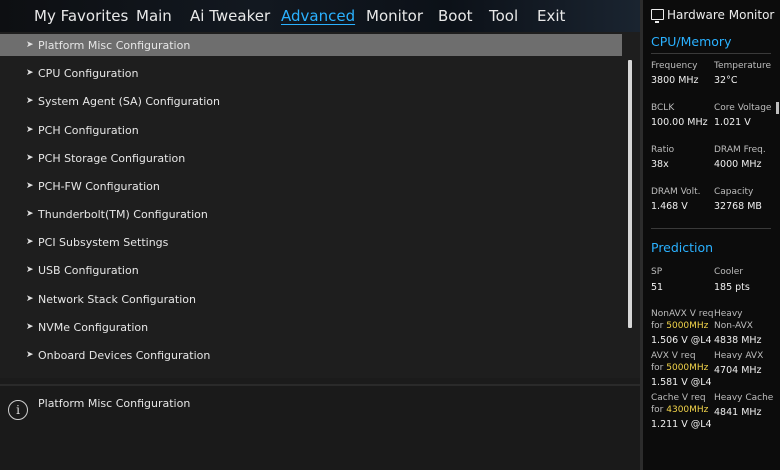 The image size is (780, 470). What do you see at coordinates (682, 247) in the screenshot?
I see `section-title-prediction: Prediction` at bounding box center [682, 247].